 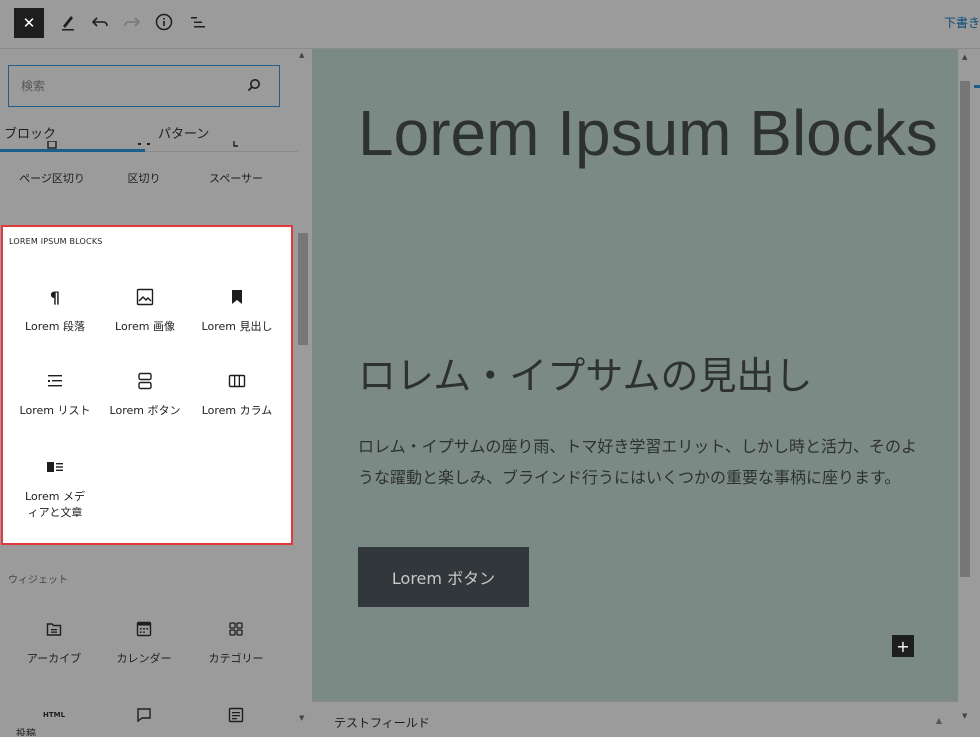 What do you see at coordinates (235, 144) in the screenshot?
I see `spacer-icon` at bounding box center [235, 144].